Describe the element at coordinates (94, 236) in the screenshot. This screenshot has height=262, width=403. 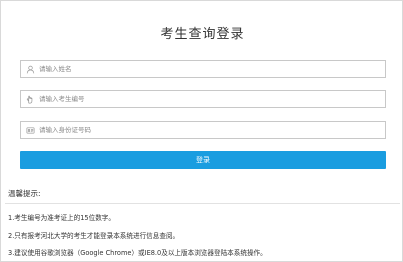
I see `tip-item: 2.只有报考河北大学的考生才能登录本系统进行信息查阅。` at that location.